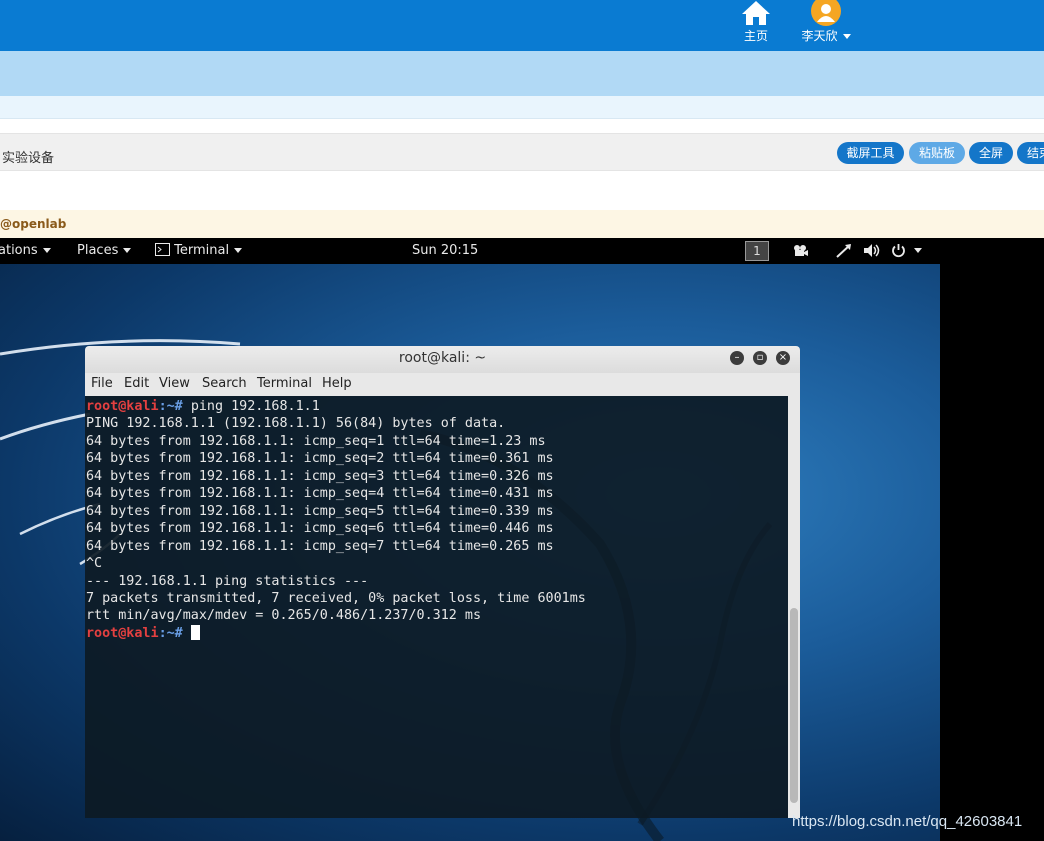 The height and width of the screenshot is (841, 1044). Describe the element at coordinates (898, 250) in the screenshot. I see `power-icon` at that location.